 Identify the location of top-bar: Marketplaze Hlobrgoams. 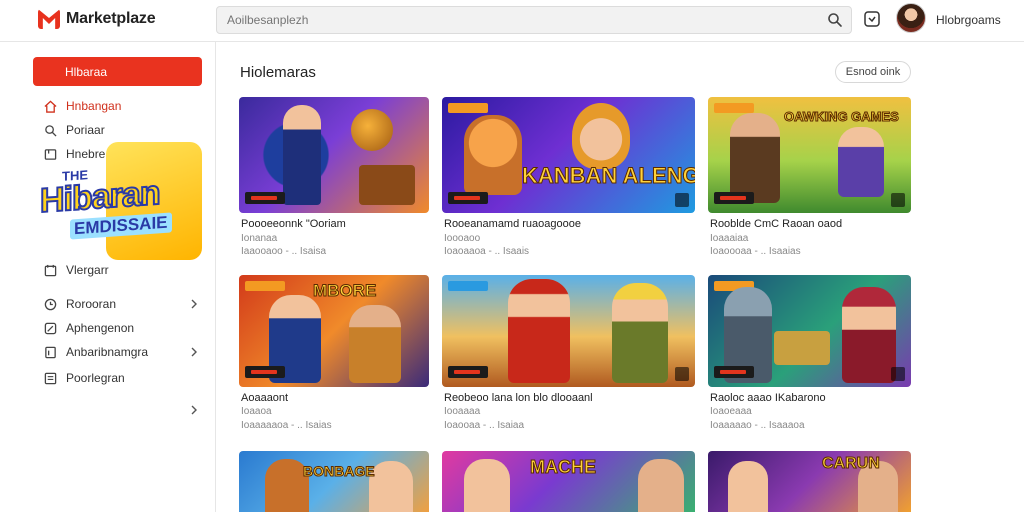
(512, 21).